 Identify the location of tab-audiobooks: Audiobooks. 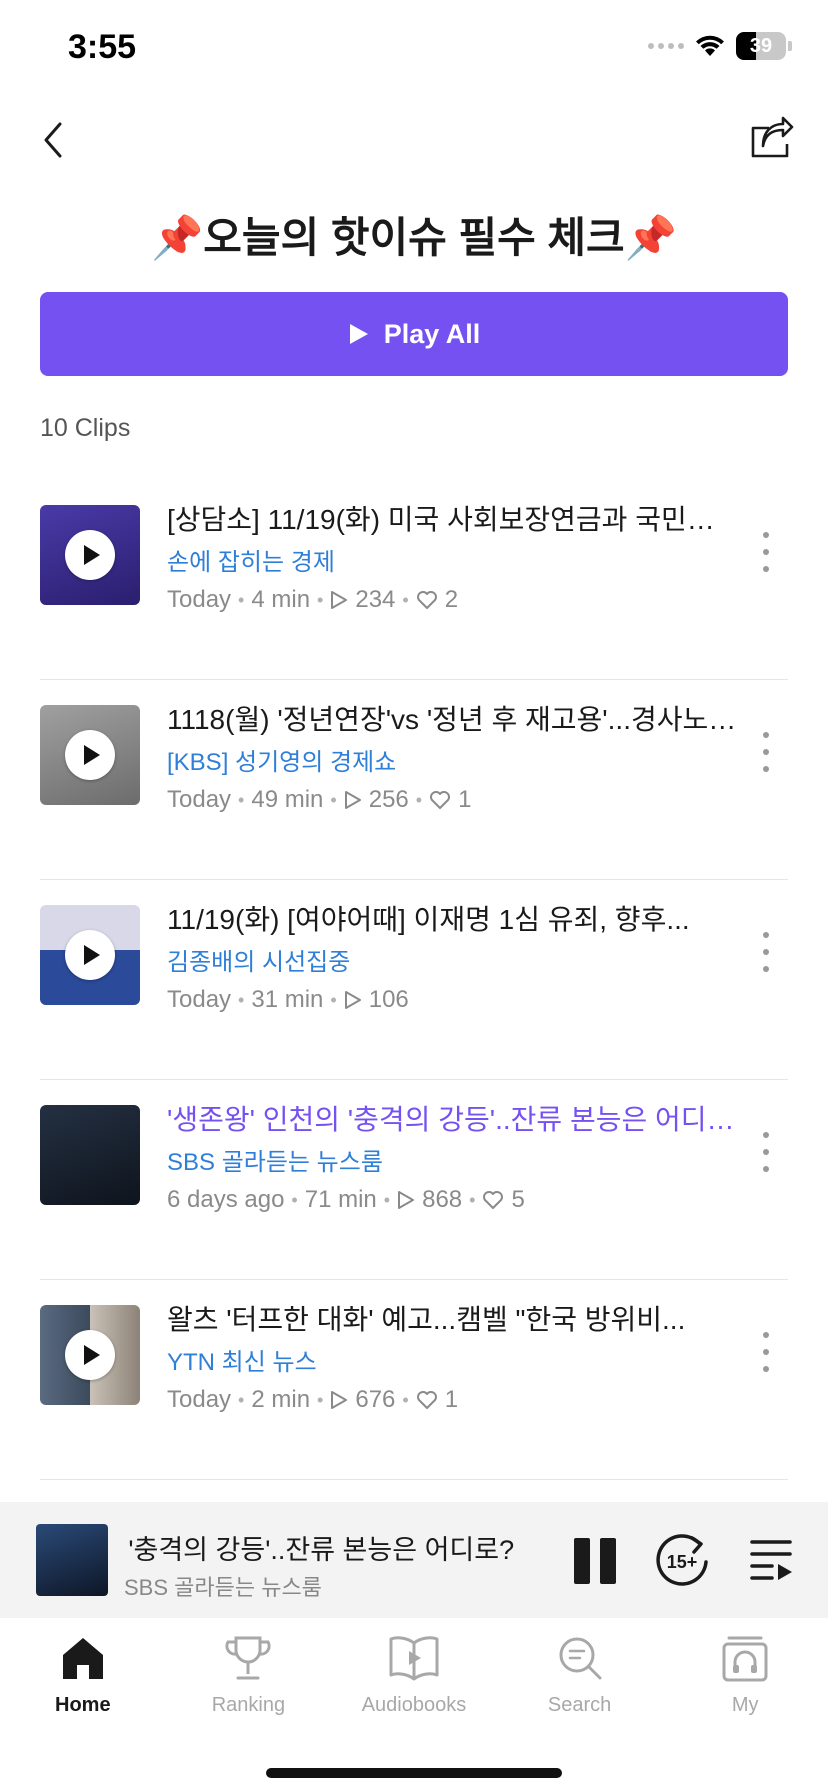
(414, 1705).